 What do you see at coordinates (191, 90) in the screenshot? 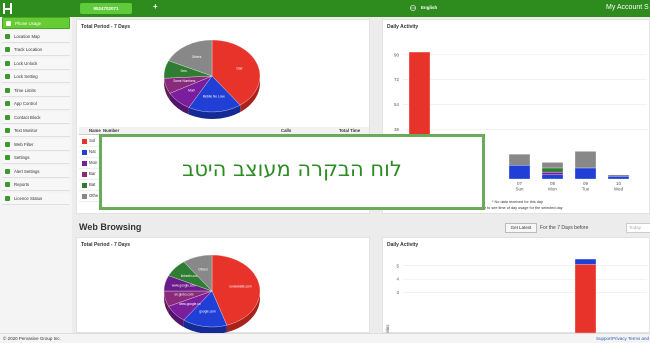
I see `pie-label: Mom` at bounding box center [191, 90].